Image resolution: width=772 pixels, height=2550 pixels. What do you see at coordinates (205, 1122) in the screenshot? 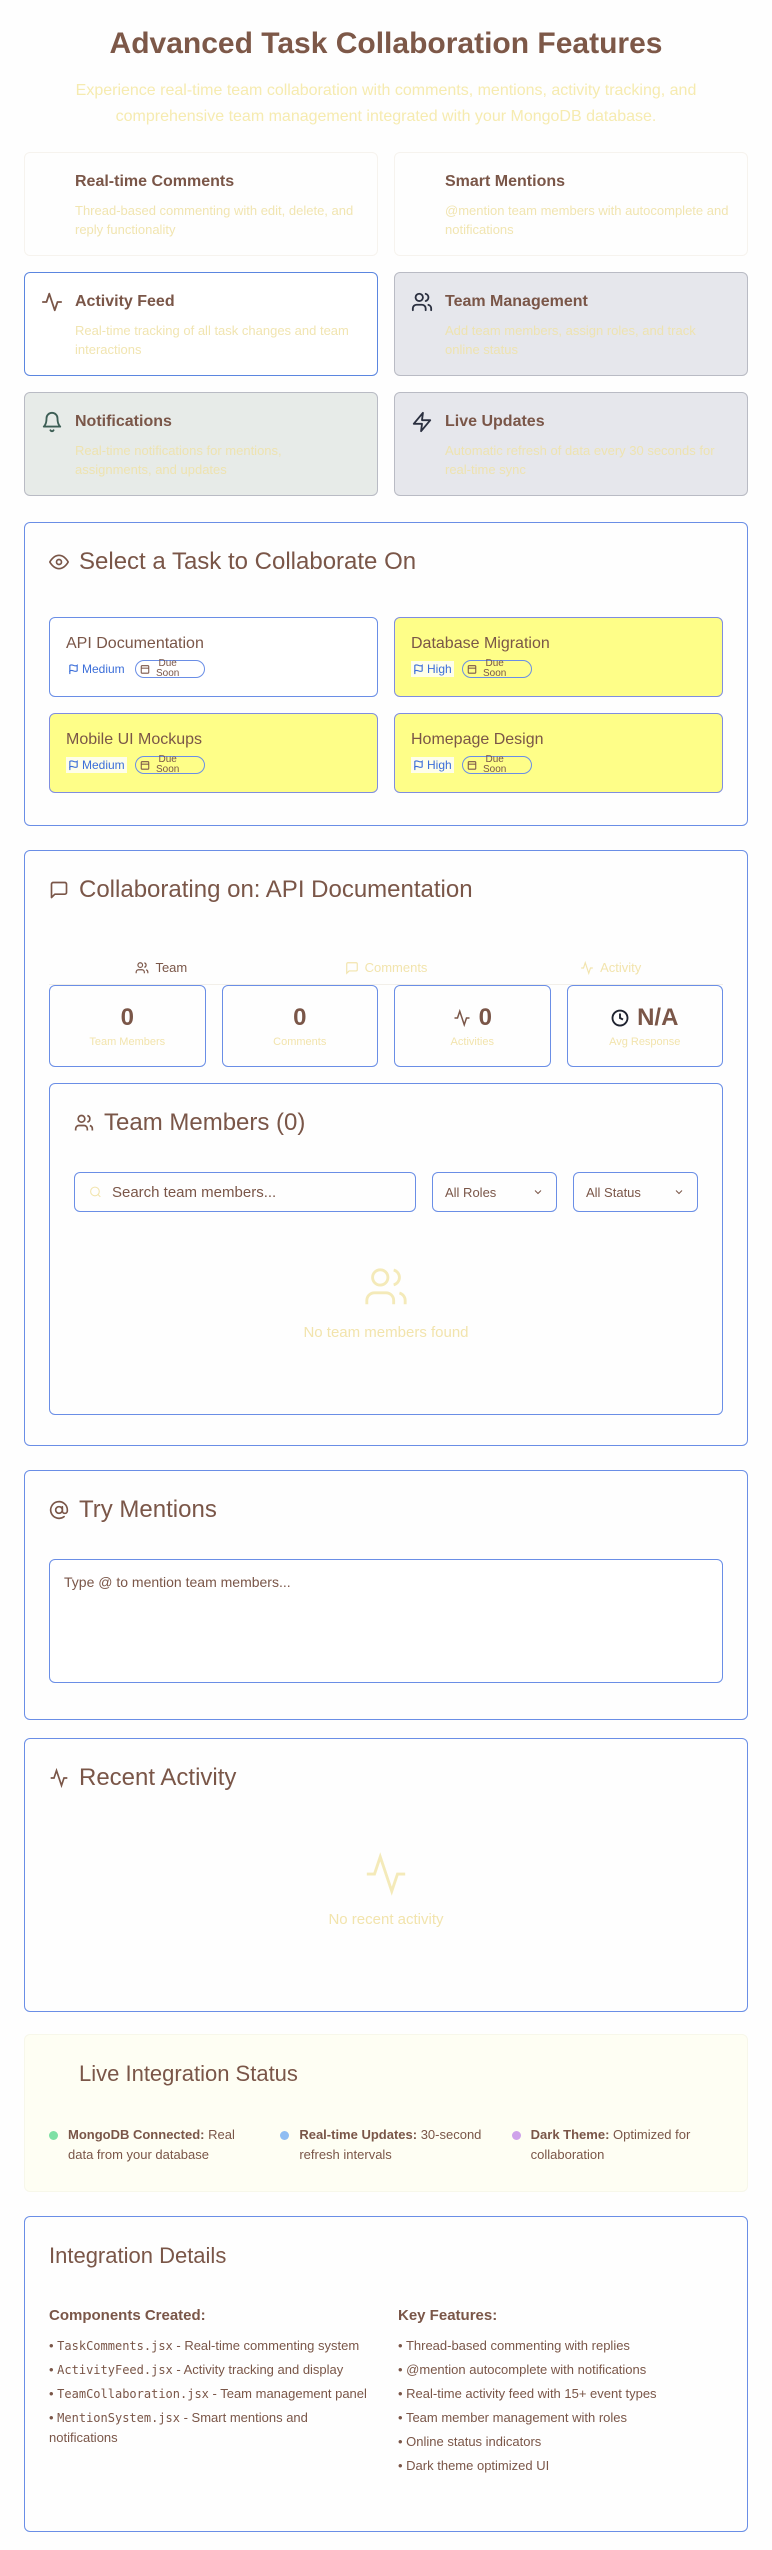
I see `team-members-title: Team Members (0)` at bounding box center [205, 1122].